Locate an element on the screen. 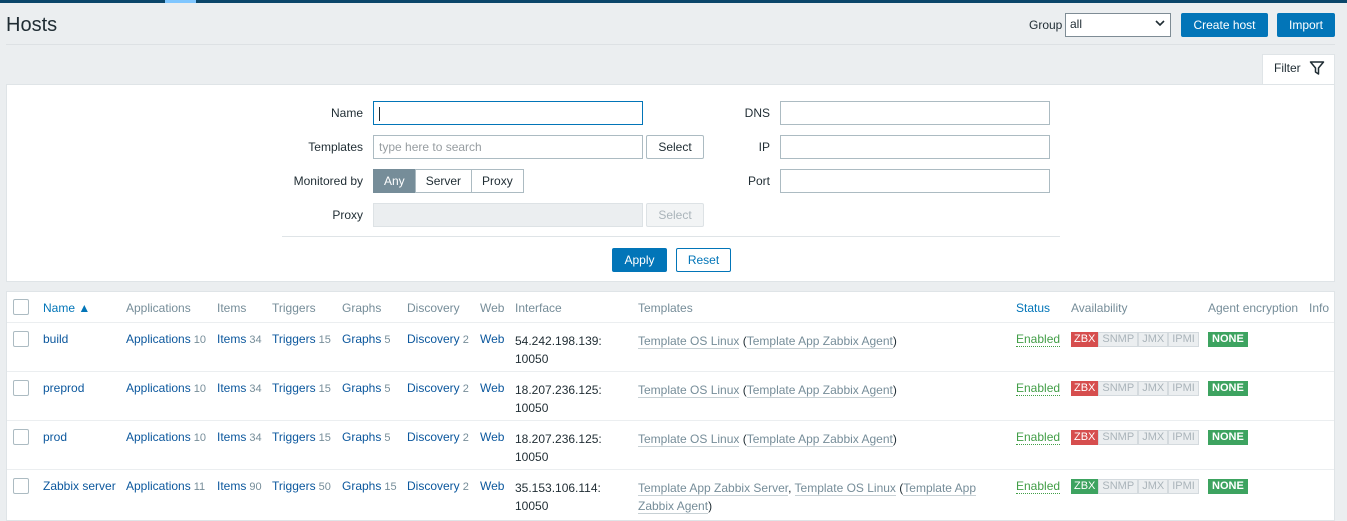 Image resolution: width=1347 pixels, height=521 pixels. applications-link: Applications 11 is located at coordinates (165, 486).